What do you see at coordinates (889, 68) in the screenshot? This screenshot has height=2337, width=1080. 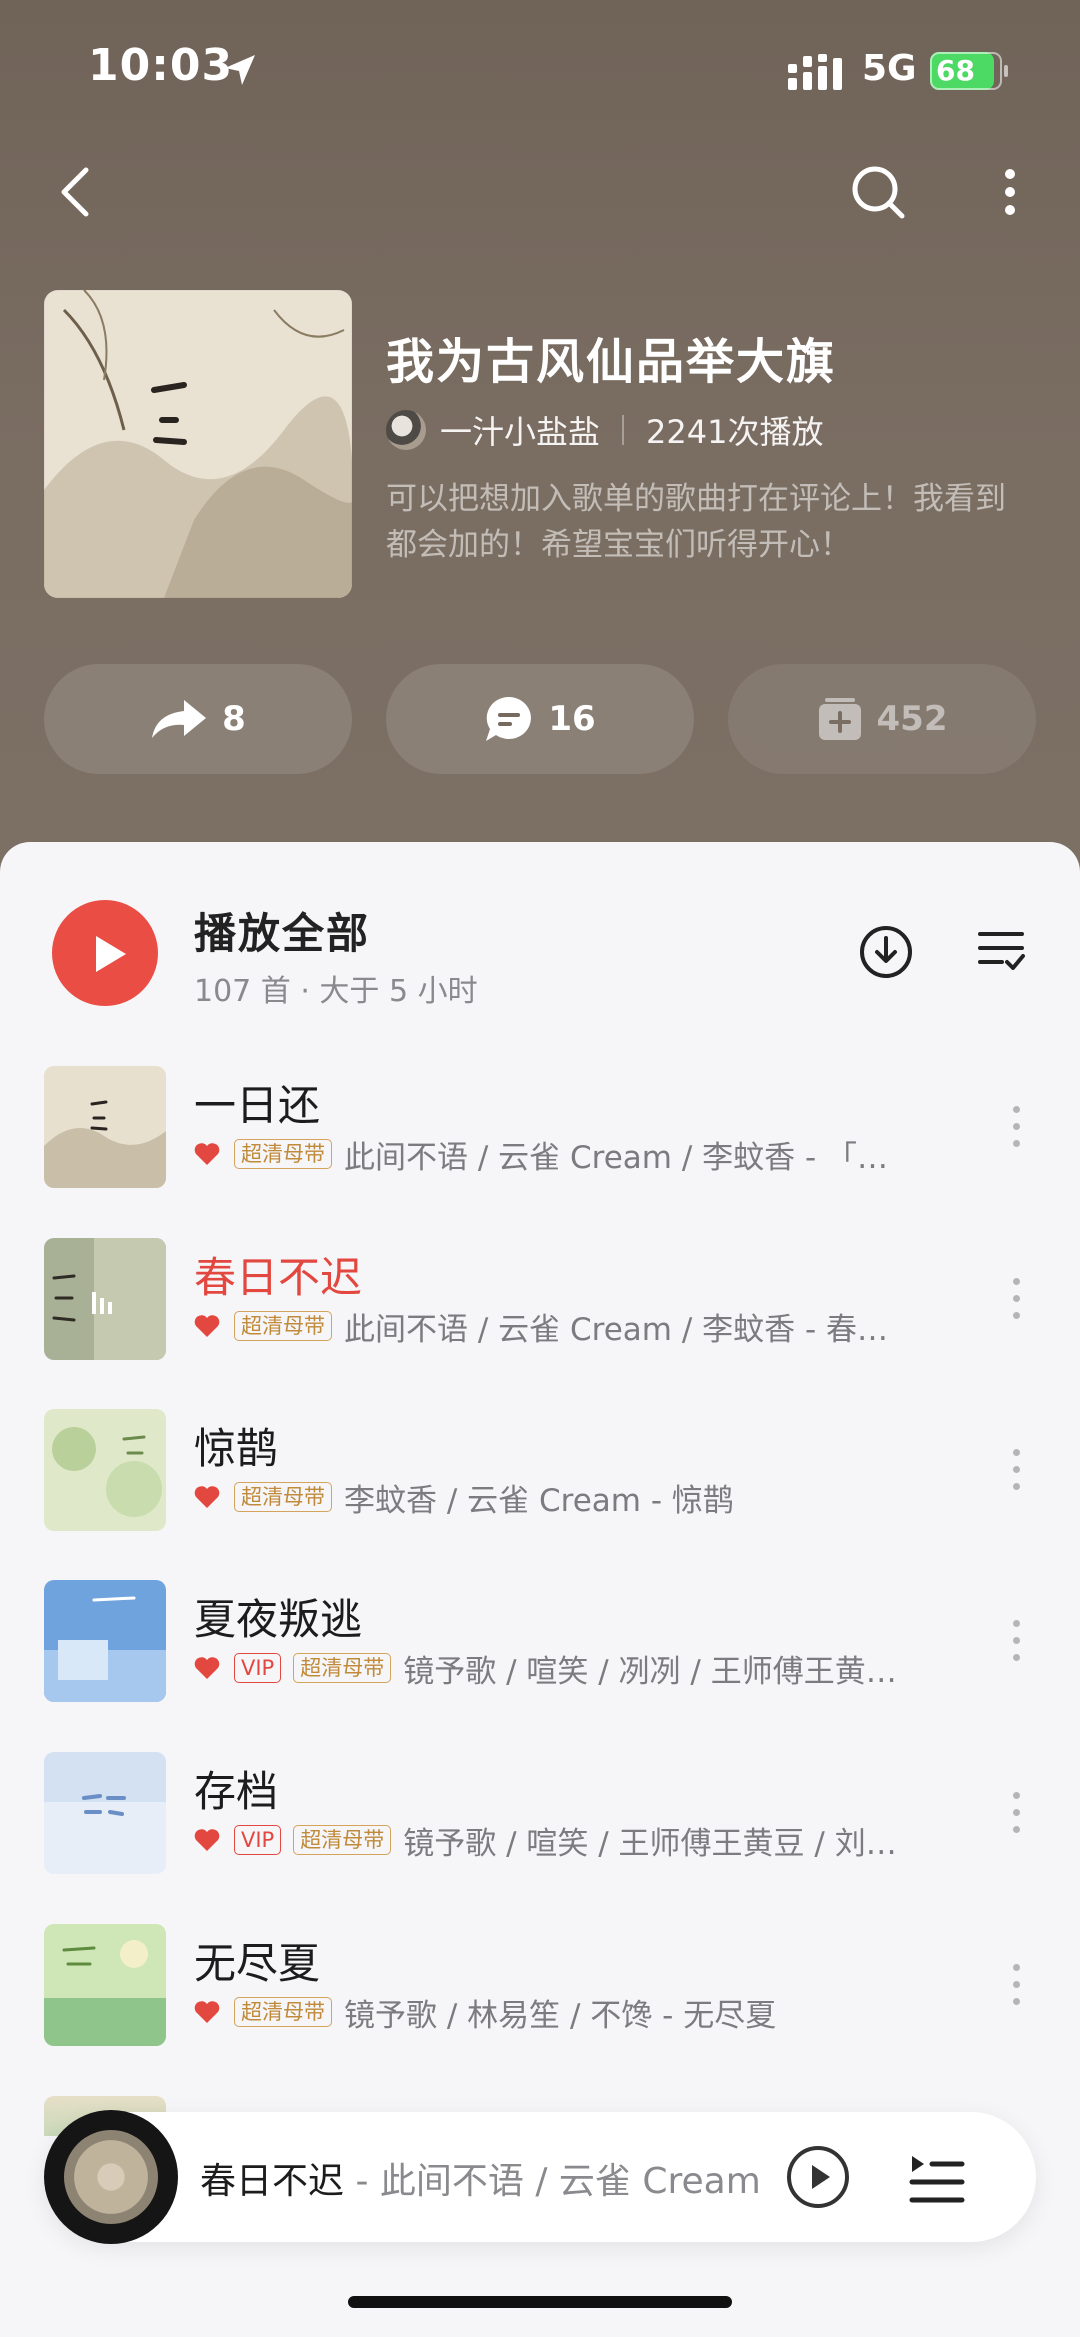 I see `network-type: 5G` at bounding box center [889, 68].